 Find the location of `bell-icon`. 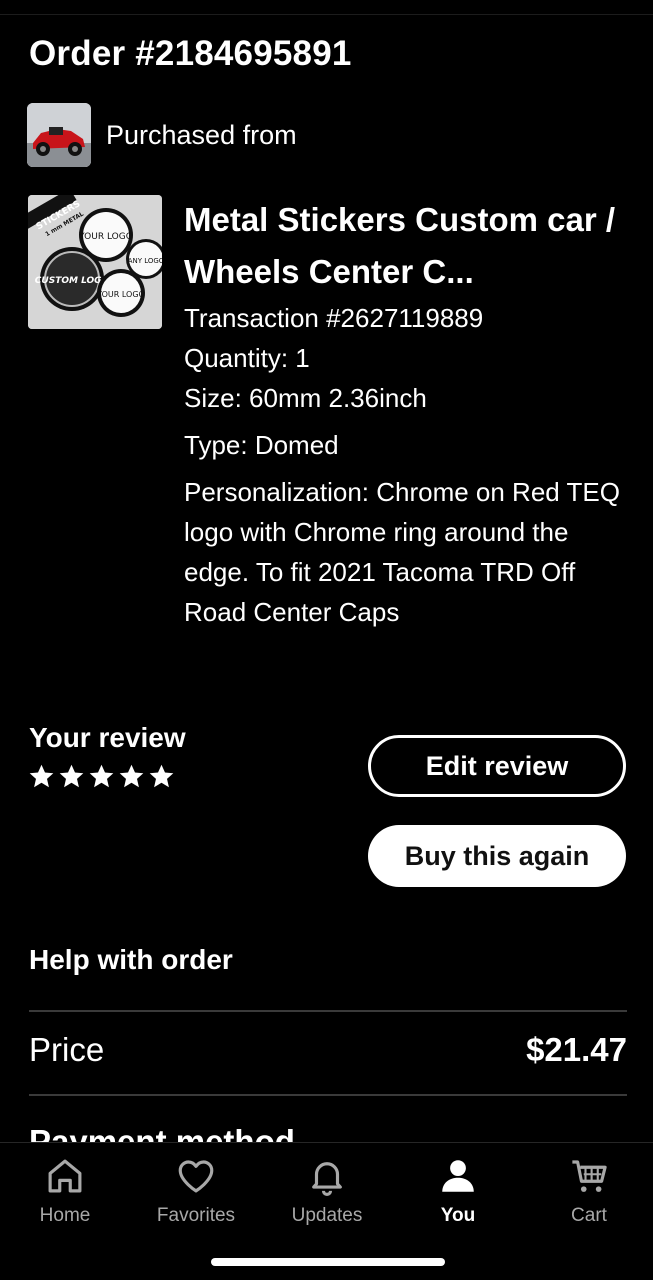

bell-icon is located at coordinates (327, 1179).